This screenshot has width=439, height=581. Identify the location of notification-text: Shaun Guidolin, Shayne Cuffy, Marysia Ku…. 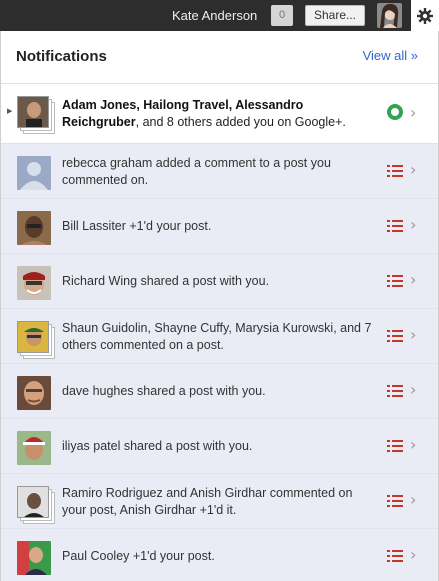
(217, 336).